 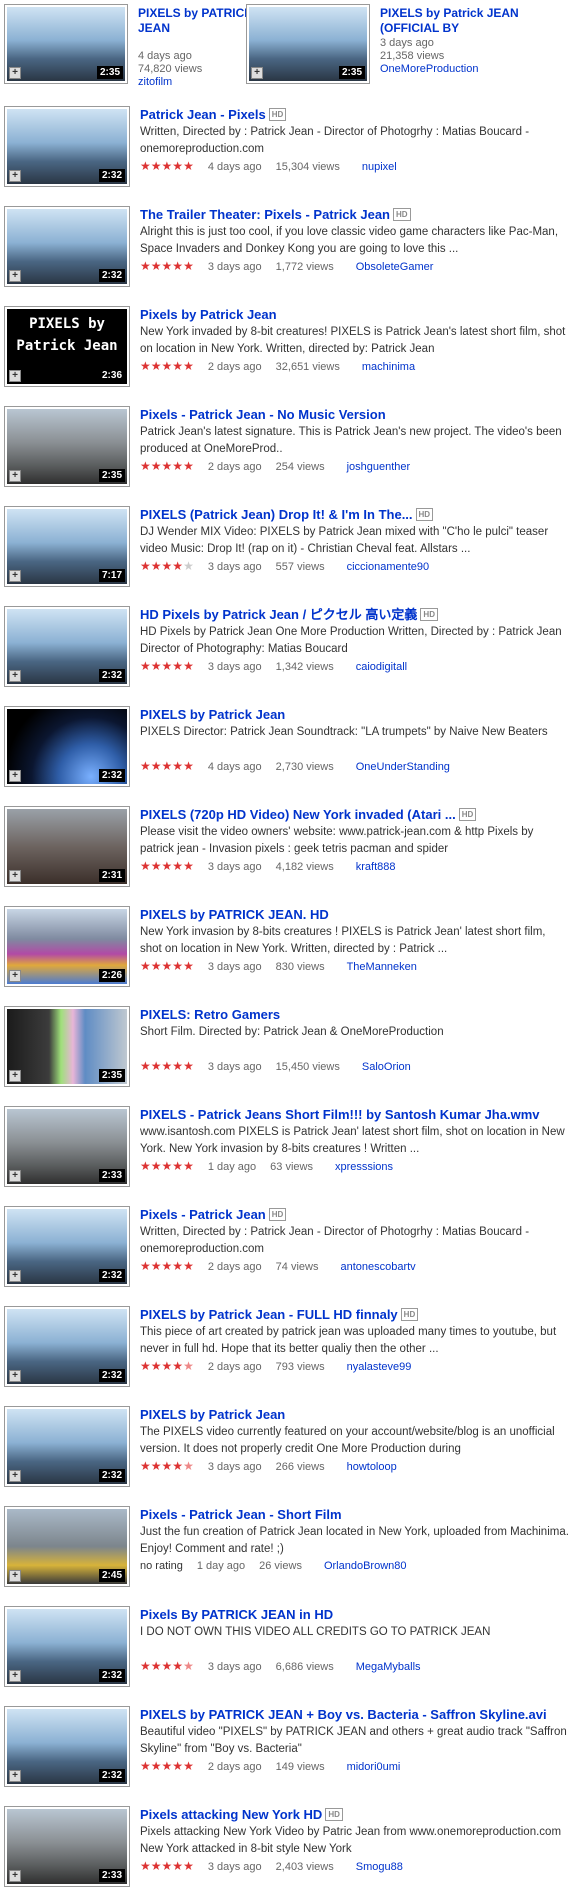 I want to click on video-title-link: PIXELS by Patrick JEAN (OFFICIAL BY, so click(x=455, y=21).